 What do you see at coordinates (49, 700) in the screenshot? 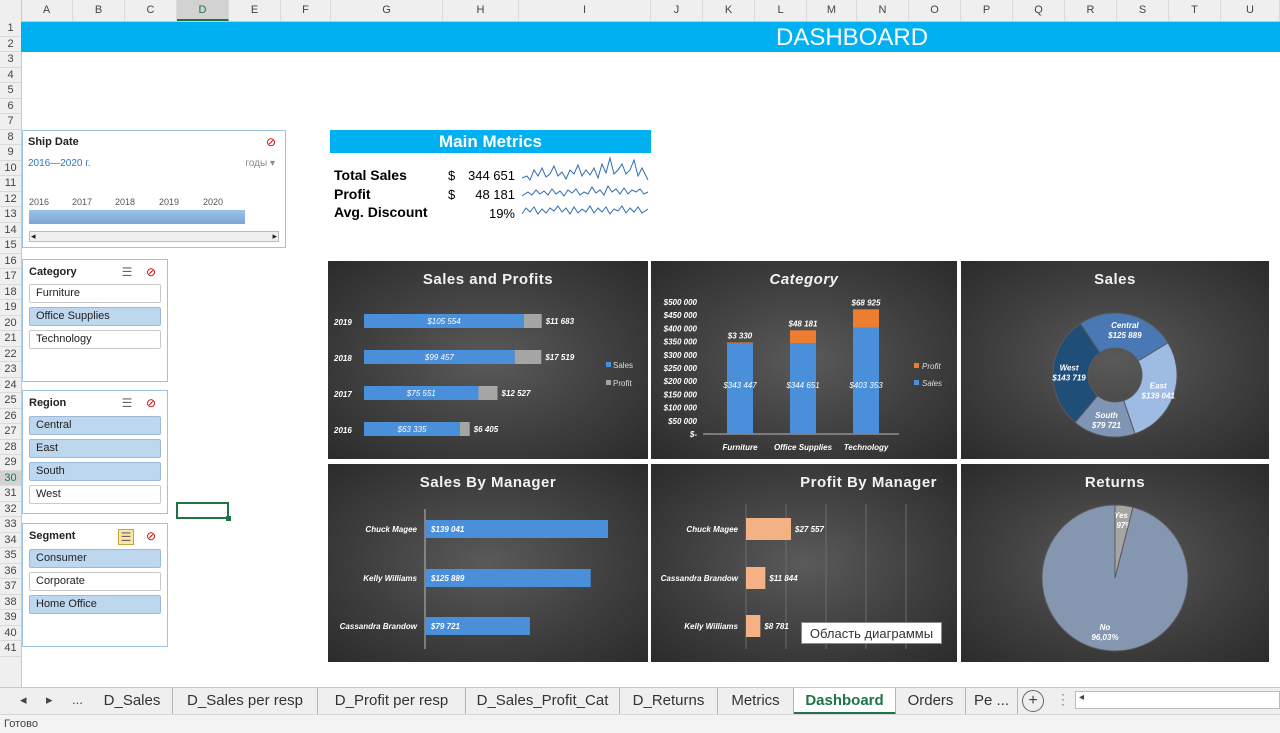
I see `next-sheet-icon: ▸` at bounding box center [49, 700].